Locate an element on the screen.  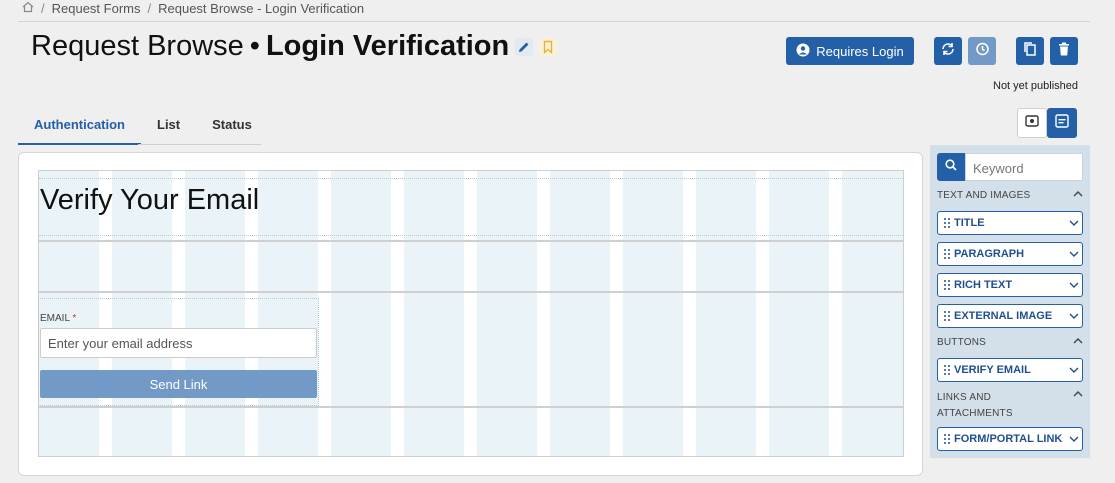
bookmark-icon is located at coordinates (548, 46).